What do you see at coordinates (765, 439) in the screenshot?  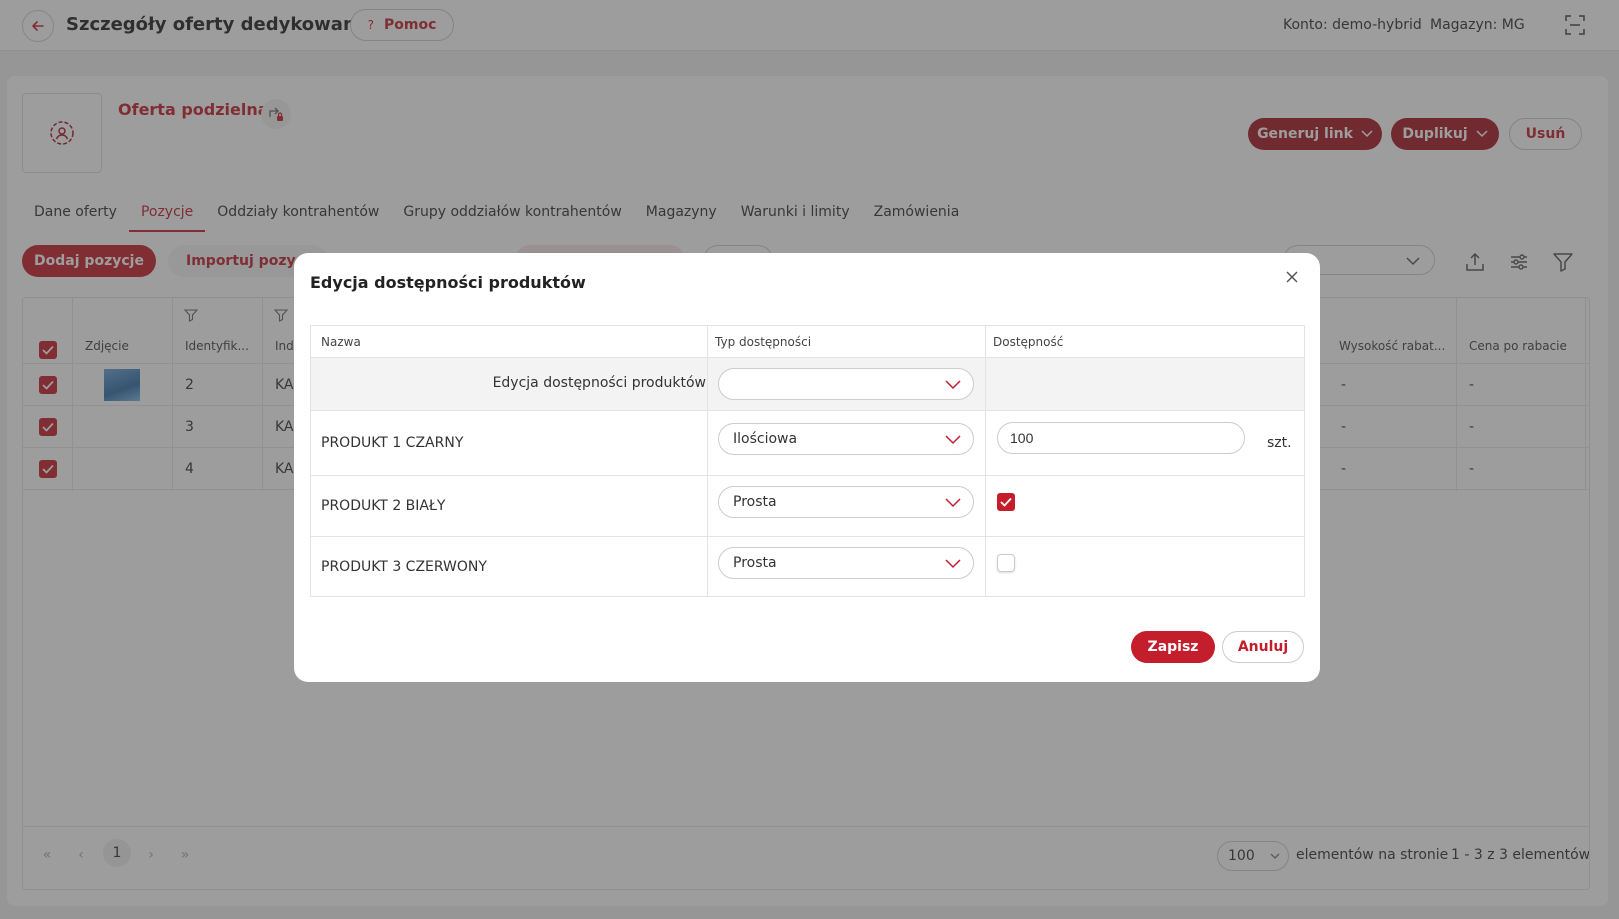 I see `availability-type-value: Ilościowa` at bounding box center [765, 439].